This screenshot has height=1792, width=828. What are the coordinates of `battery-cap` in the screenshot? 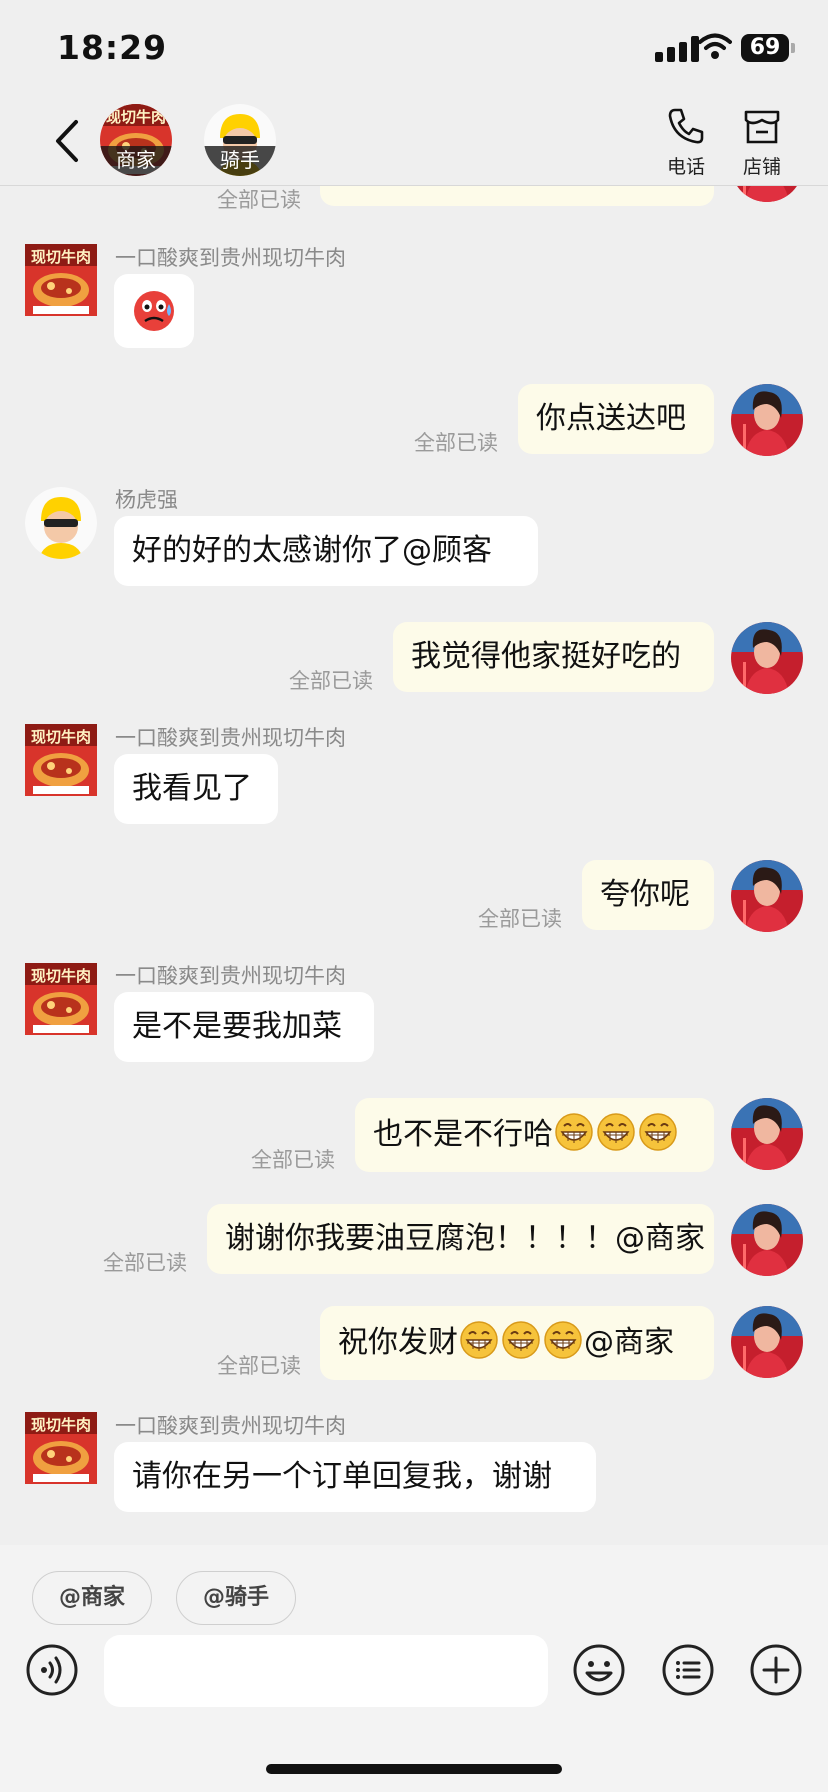 It's located at (793, 48).